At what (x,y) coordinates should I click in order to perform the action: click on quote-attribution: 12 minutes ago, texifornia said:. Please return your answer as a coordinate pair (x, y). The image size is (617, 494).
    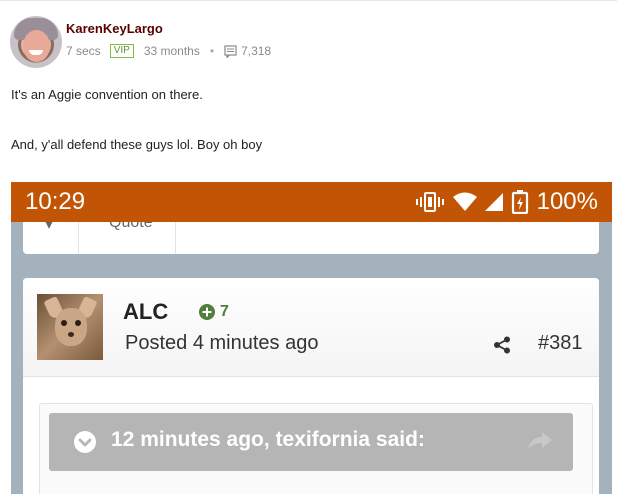
    Looking at the image, I should click on (268, 439).